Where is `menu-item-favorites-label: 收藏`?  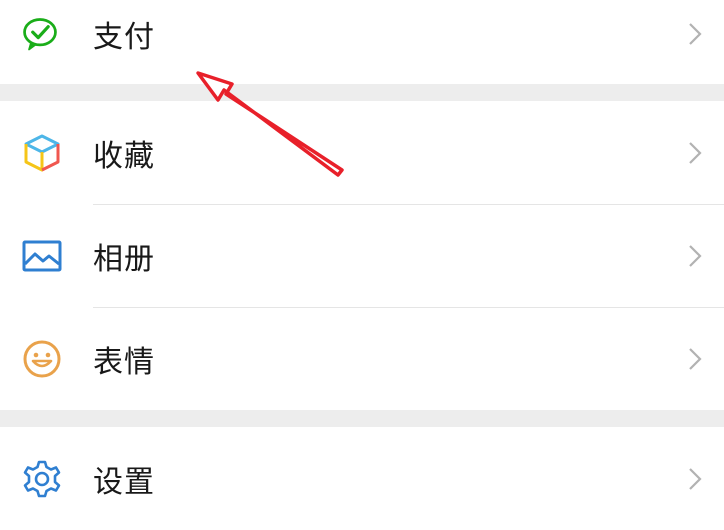 menu-item-favorites-label: 收藏 is located at coordinates (124, 156).